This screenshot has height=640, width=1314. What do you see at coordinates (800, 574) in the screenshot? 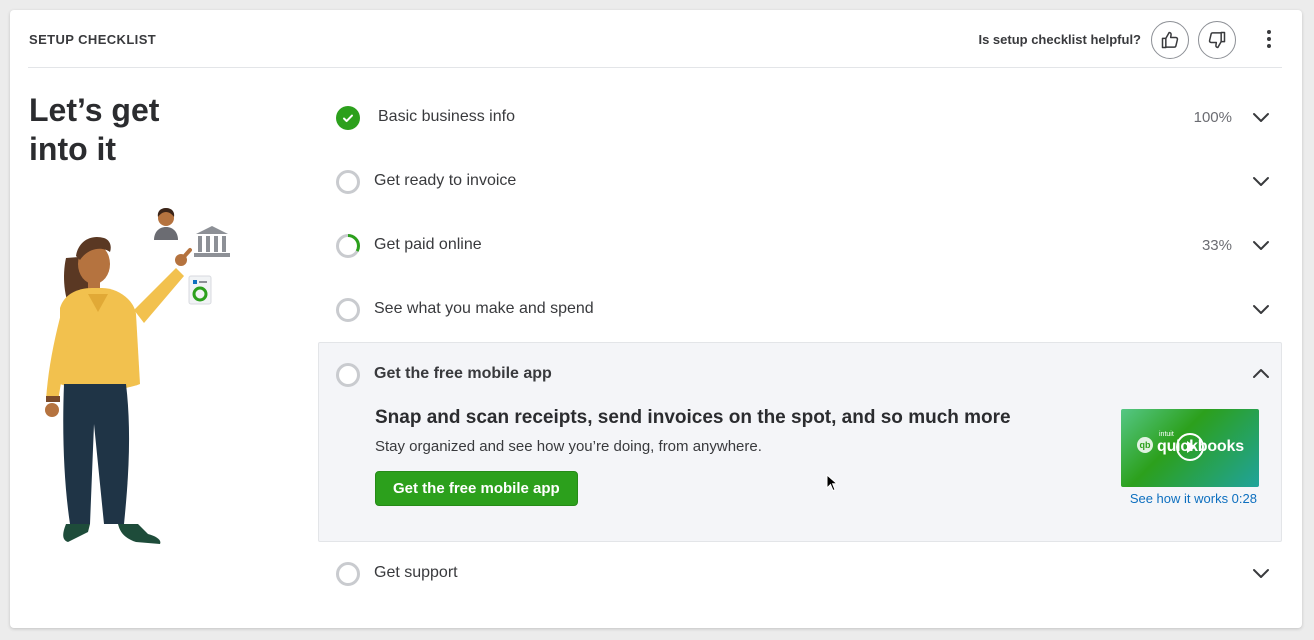
I see `checklist-item-get-support: Get support` at bounding box center [800, 574].